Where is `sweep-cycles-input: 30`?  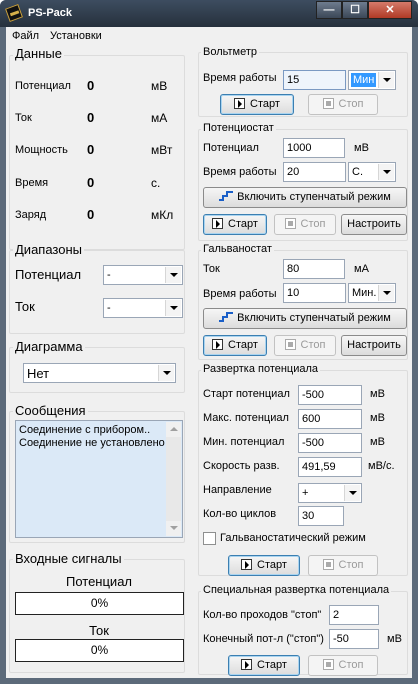
sweep-cycles-input: 30 is located at coordinates (321, 516).